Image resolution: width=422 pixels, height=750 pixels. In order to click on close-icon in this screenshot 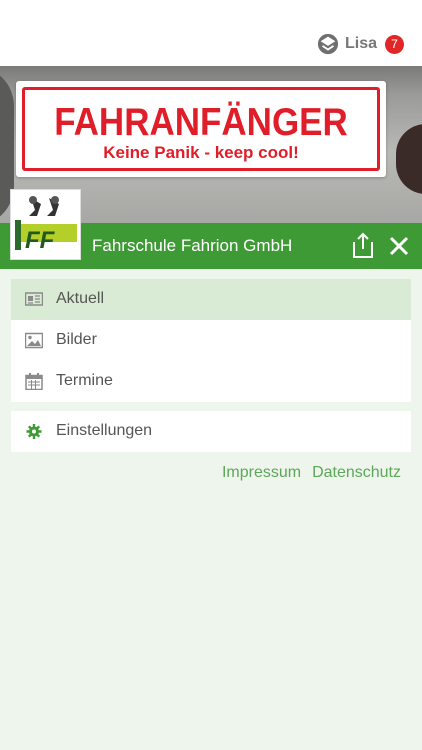, I will do `click(399, 246)`.